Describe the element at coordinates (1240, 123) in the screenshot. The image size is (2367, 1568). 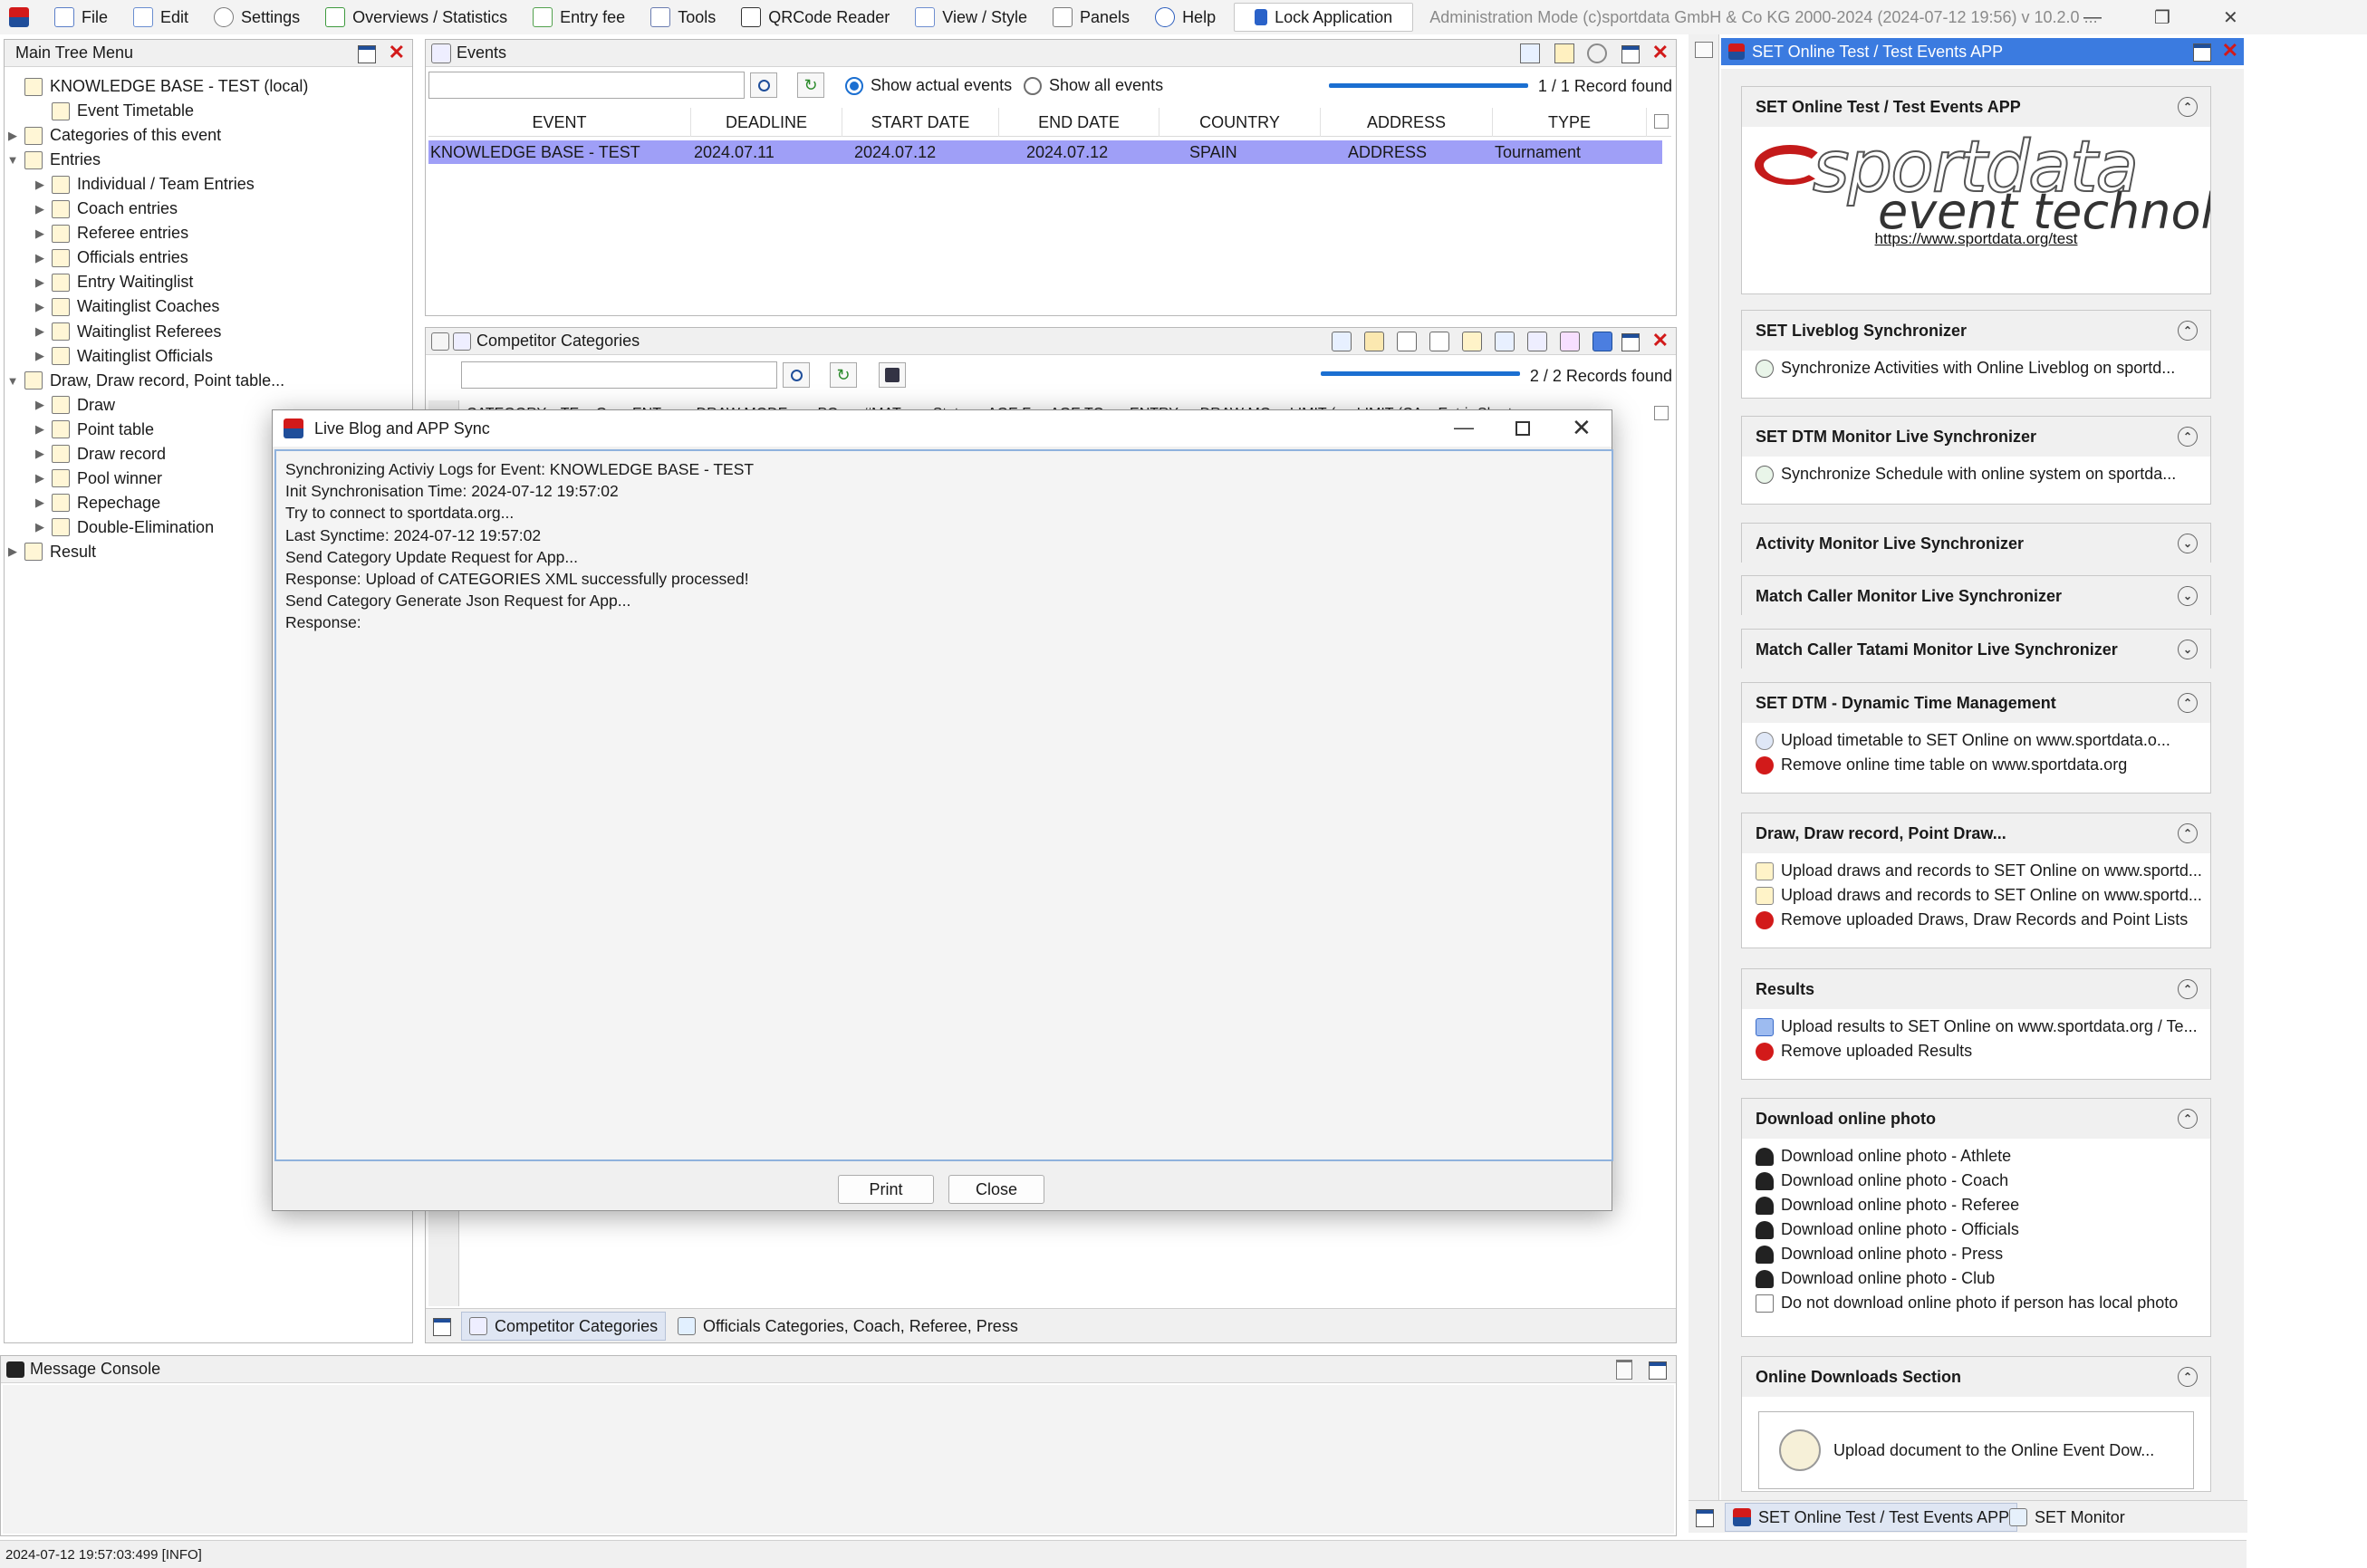
I see `column-header: COUNTRY` at that location.